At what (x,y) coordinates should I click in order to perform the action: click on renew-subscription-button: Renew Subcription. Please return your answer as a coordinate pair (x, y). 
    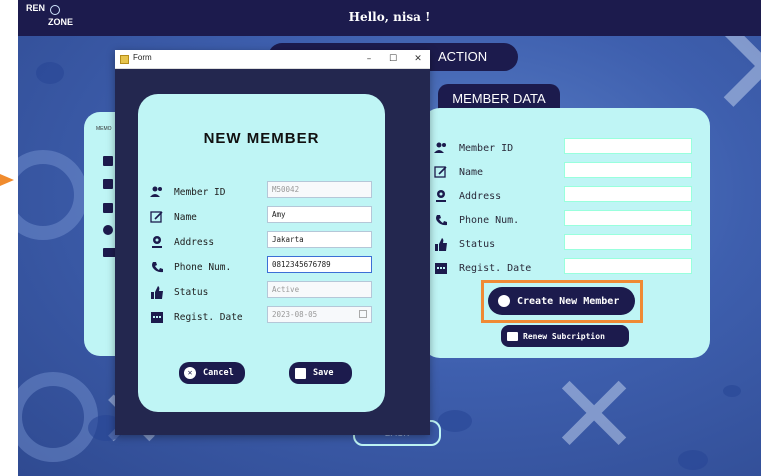
    Looking at the image, I should click on (565, 336).